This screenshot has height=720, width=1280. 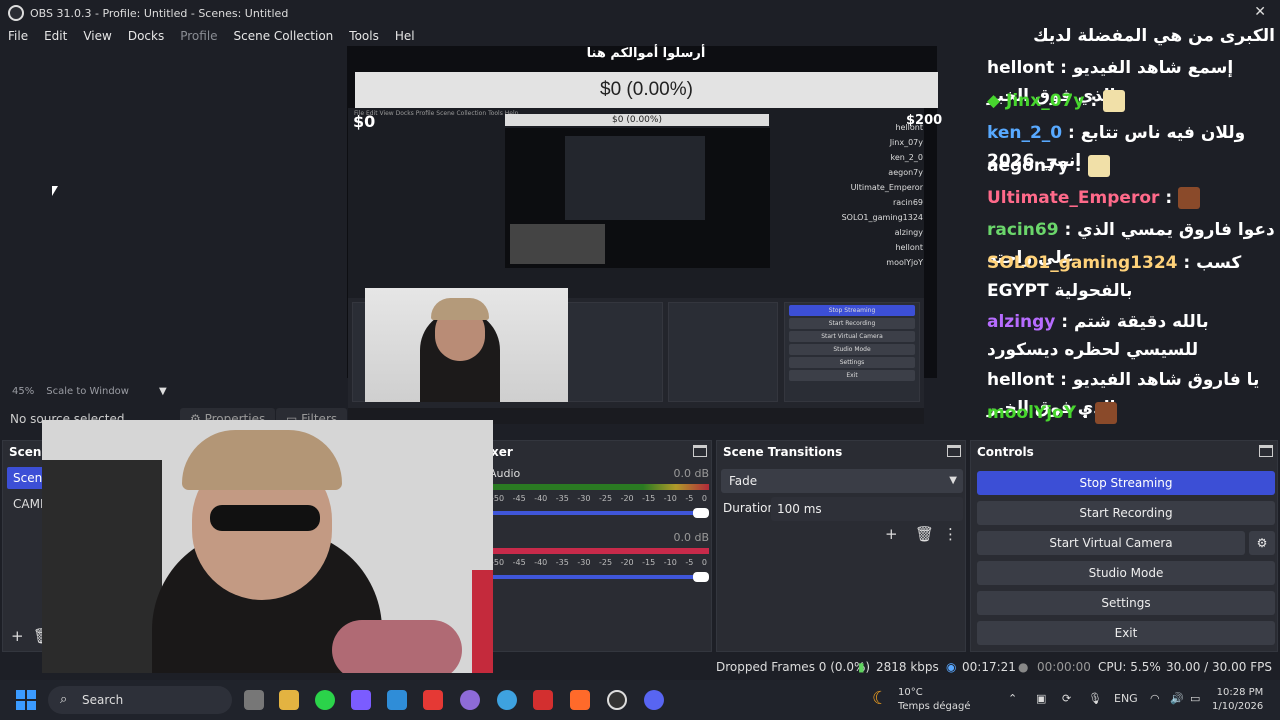 What do you see at coordinates (861, 667) in the screenshot?
I see `signal-icon: ▮` at bounding box center [861, 667].